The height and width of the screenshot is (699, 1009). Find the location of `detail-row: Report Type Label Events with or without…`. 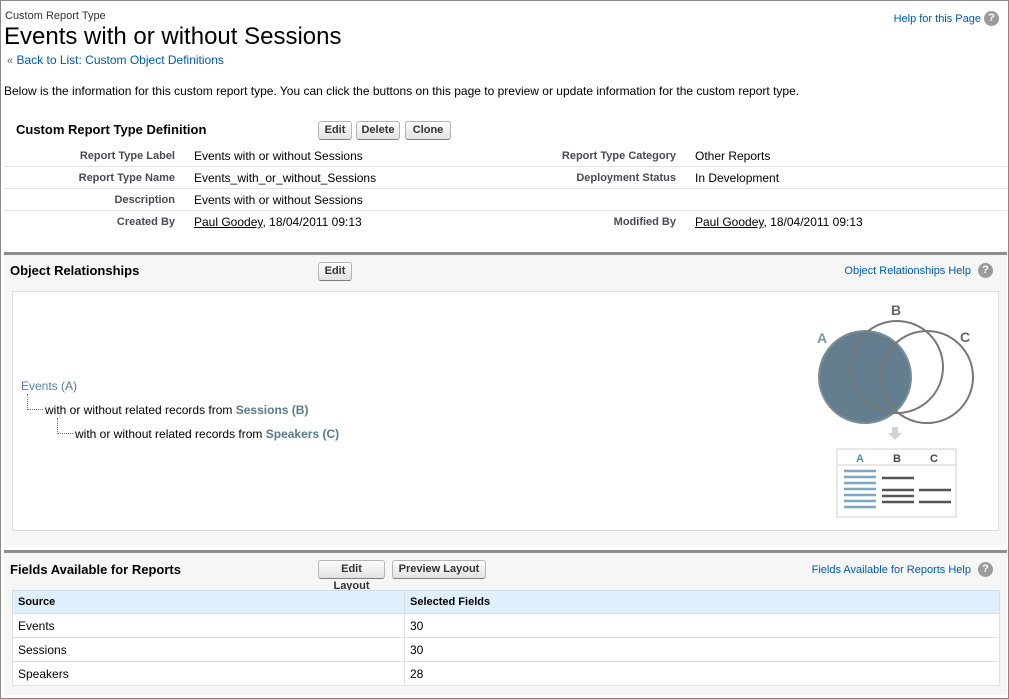

detail-row: Report Type Label Events with or without… is located at coordinates (505, 156).